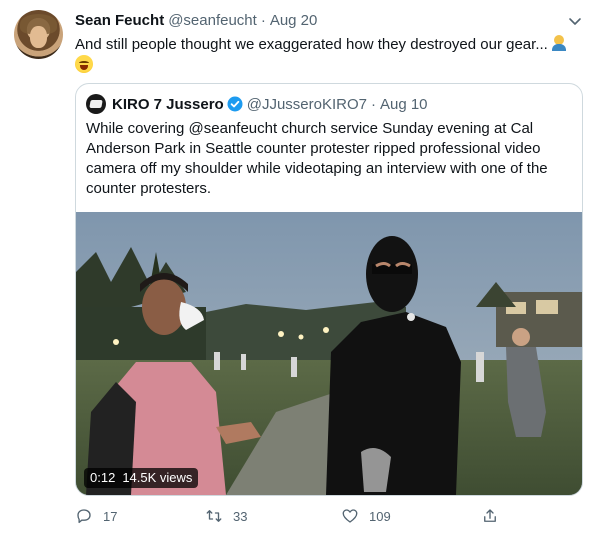 The height and width of the screenshot is (536, 598). What do you see at coordinates (38, 37) in the screenshot?
I see `avatar-face` at bounding box center [38, 37].